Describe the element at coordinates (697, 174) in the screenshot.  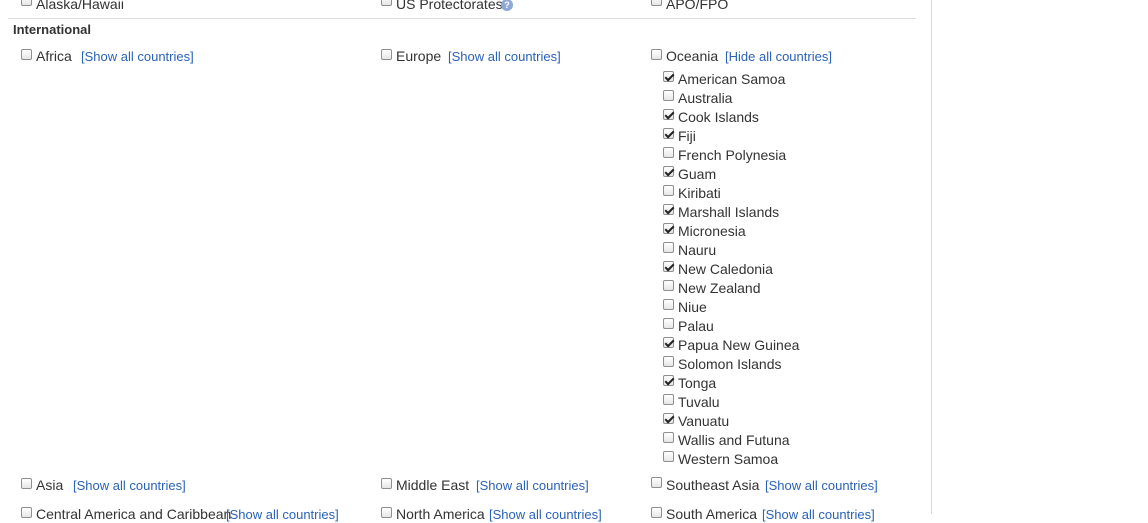
I see `oceania-country-label: Guam` at that location.